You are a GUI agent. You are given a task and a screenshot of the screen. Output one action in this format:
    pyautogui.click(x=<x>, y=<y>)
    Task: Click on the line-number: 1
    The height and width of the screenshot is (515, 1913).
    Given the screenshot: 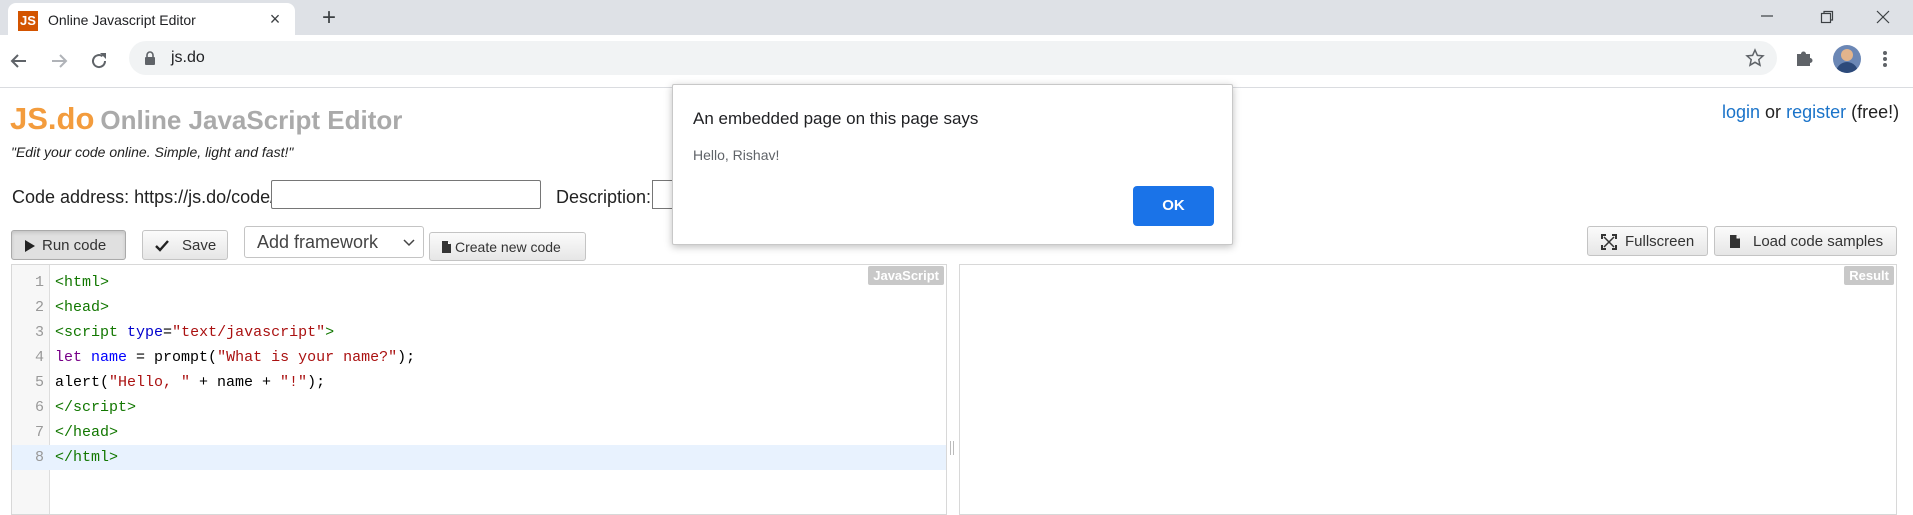 What is the action you would take?
    pyautogui.click(x=39, y=282)
    